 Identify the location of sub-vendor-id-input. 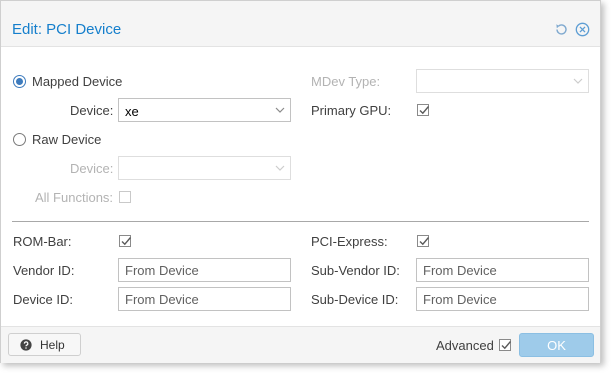
(502, 270).